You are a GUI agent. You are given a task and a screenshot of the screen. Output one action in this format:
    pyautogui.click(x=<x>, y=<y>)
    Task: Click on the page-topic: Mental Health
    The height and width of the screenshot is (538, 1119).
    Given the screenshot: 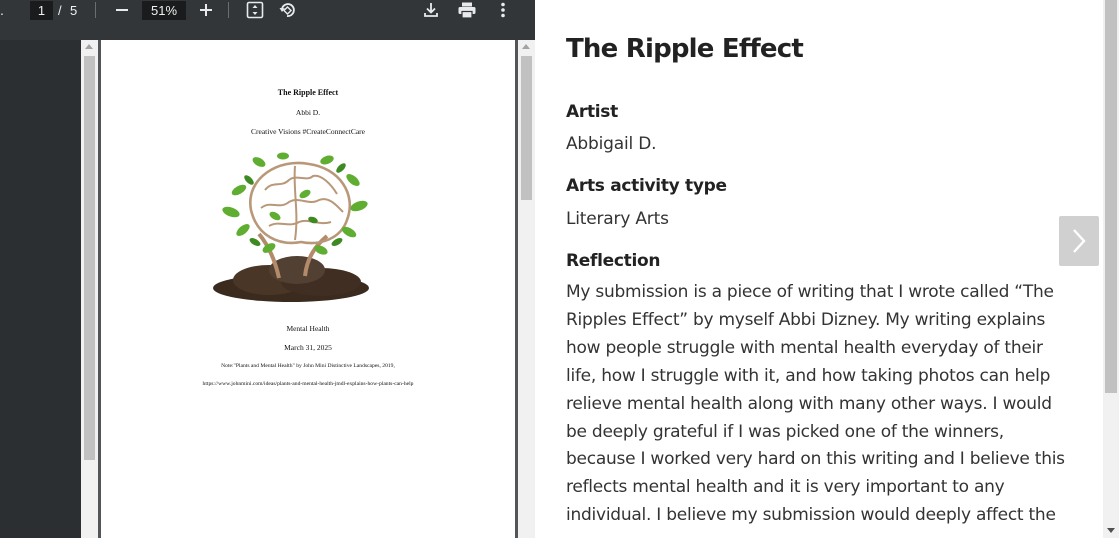 What is the action you would take?
    pyautogui.click(x=308, y=328)
    